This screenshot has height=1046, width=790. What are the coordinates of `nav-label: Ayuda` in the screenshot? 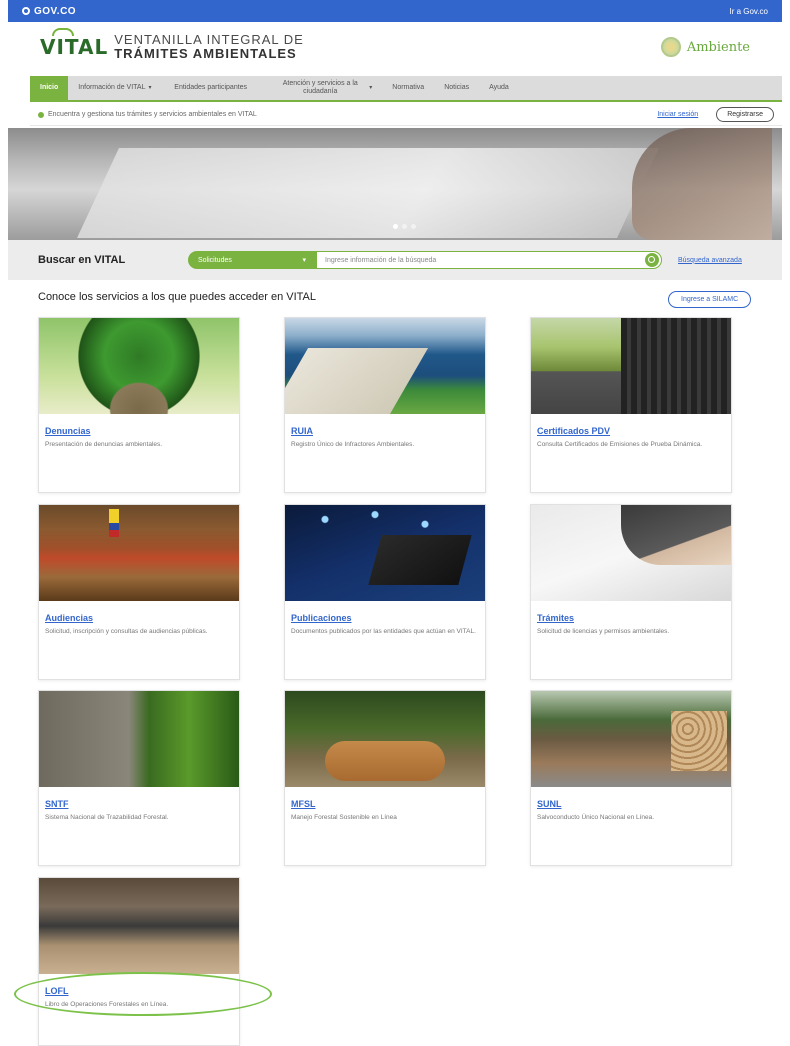 It's located at (499, 87).